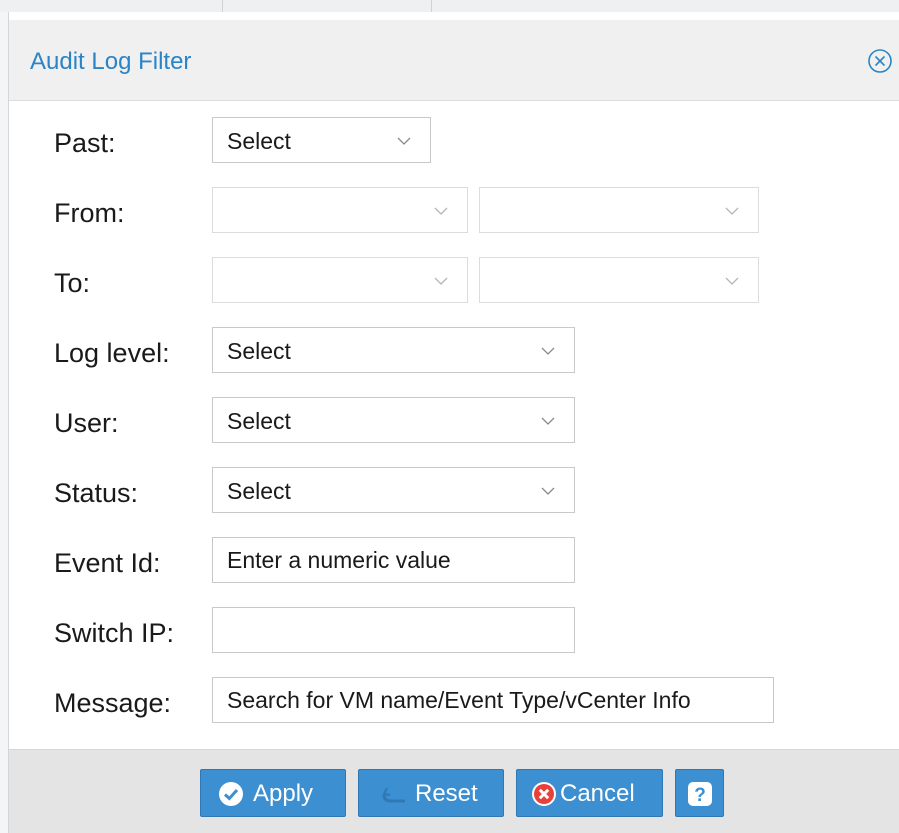 The width and height of the screenshot is (899, 833). Describe the element at coordinates (340, 210) in the screenshot. I see `from-date-select` at that location.